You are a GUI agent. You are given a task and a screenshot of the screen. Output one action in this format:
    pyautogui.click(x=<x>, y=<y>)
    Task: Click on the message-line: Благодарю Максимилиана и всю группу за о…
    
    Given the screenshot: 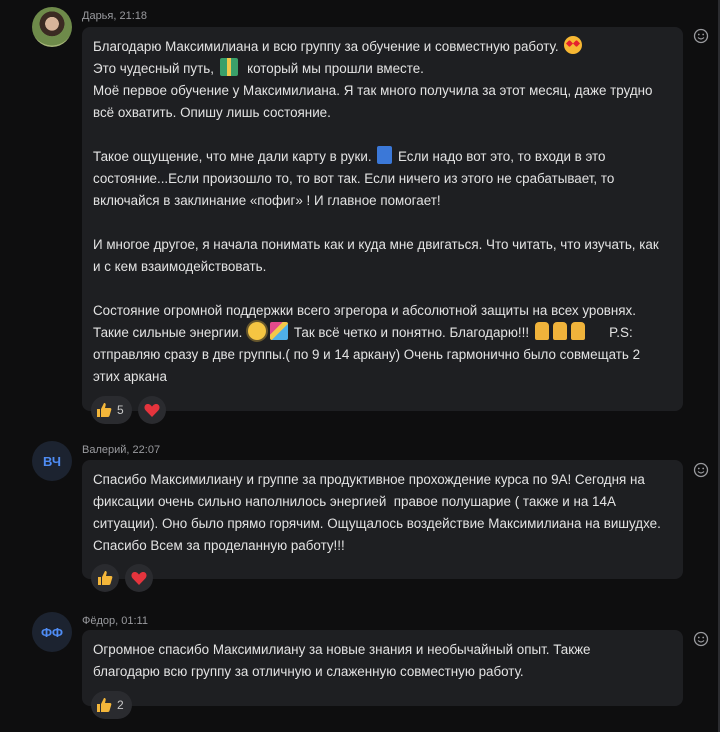 What is the action you would take?
    pyautogui.click(x=382, y=47)
    